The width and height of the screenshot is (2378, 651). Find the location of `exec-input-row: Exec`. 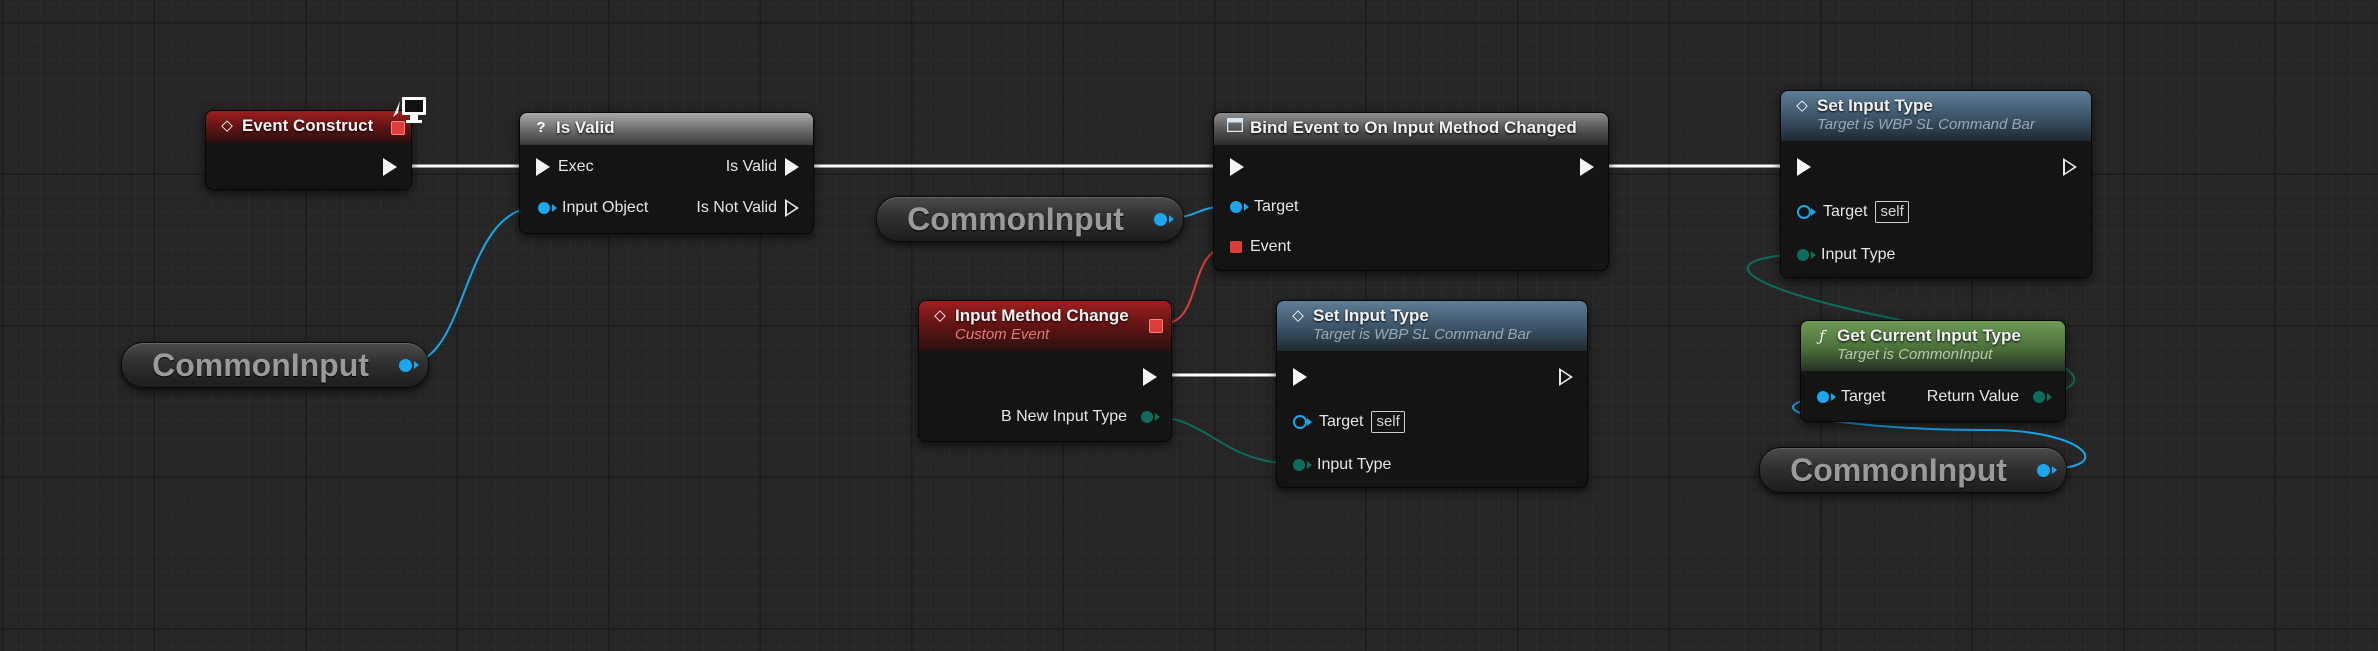

exec-input-row: Exec is located at coordinates (569, 167).